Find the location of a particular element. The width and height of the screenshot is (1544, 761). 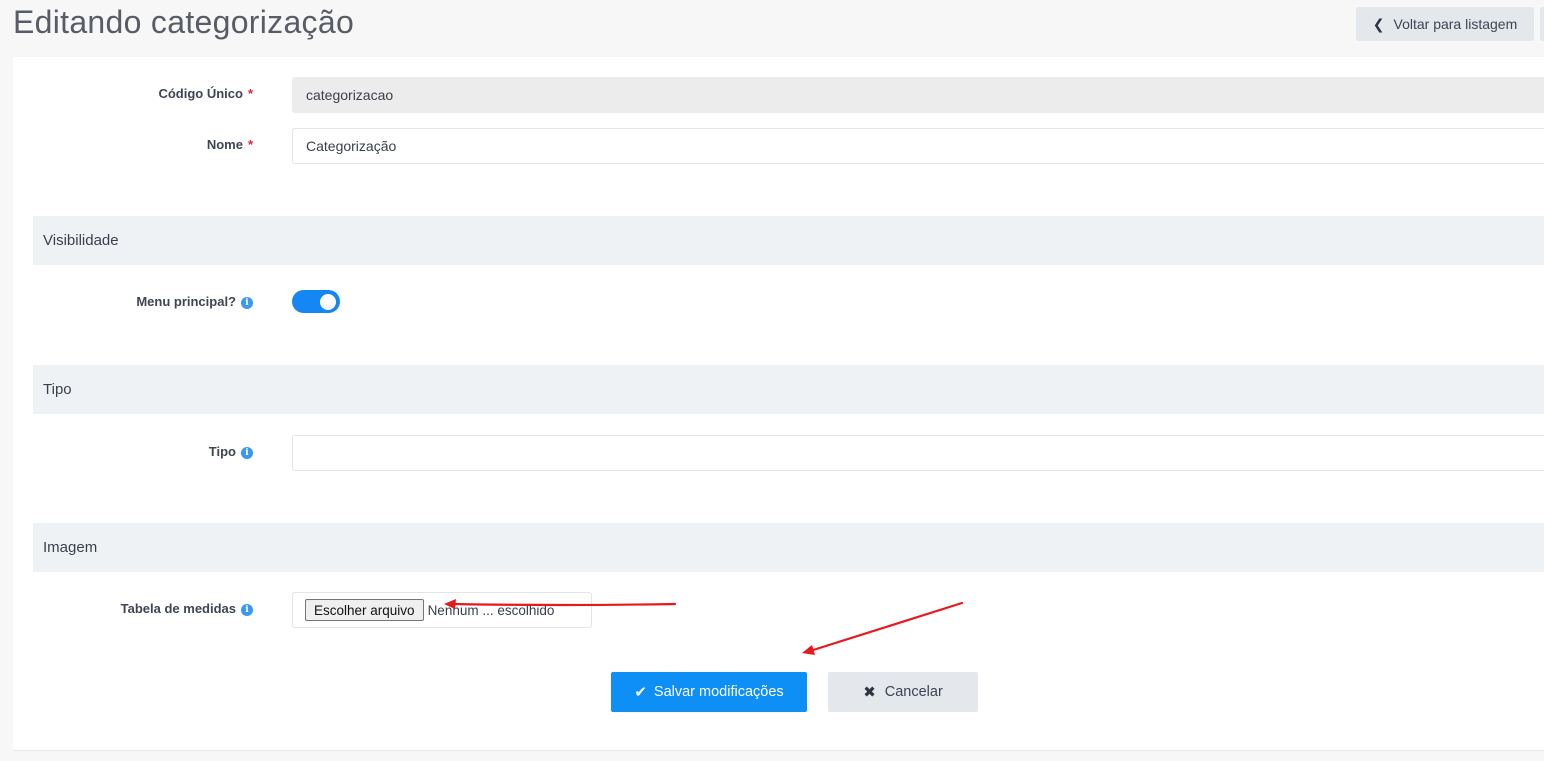

codigo-unico-field: categorizacao is located at coordinates (918, 95).